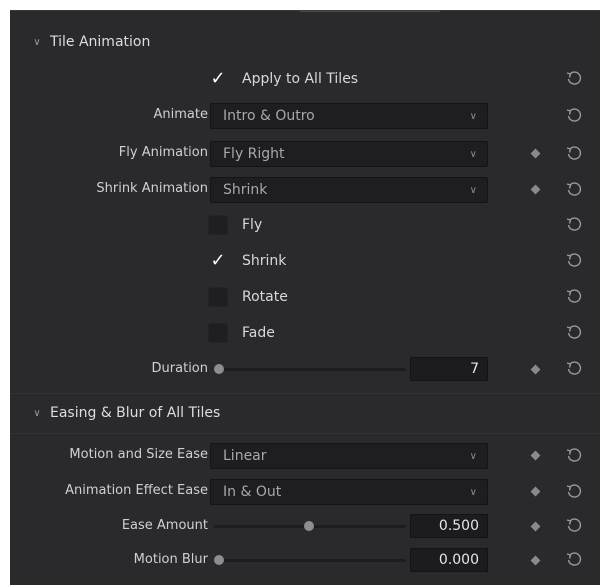  Describe the element at coordinates (458, 526) in the screenshot. I see `ease-amount-value: 0.500` at that location.